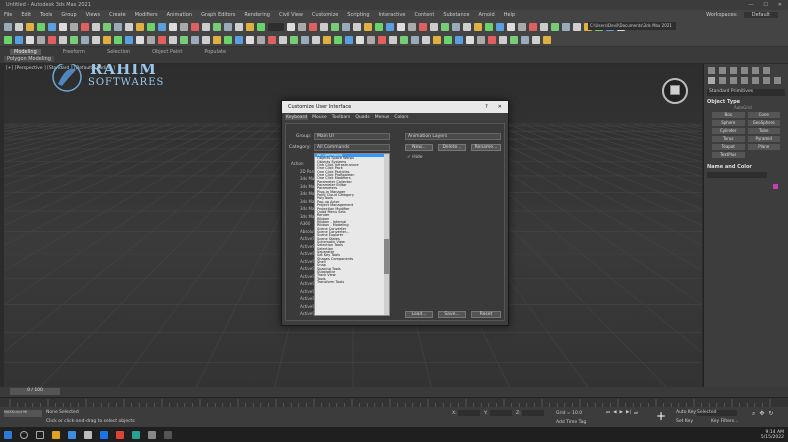  What do you see at coordinates (341, 117) in the screenshot?
I see `dialog-tab: Toolbars` at bounding box center [341, 117].